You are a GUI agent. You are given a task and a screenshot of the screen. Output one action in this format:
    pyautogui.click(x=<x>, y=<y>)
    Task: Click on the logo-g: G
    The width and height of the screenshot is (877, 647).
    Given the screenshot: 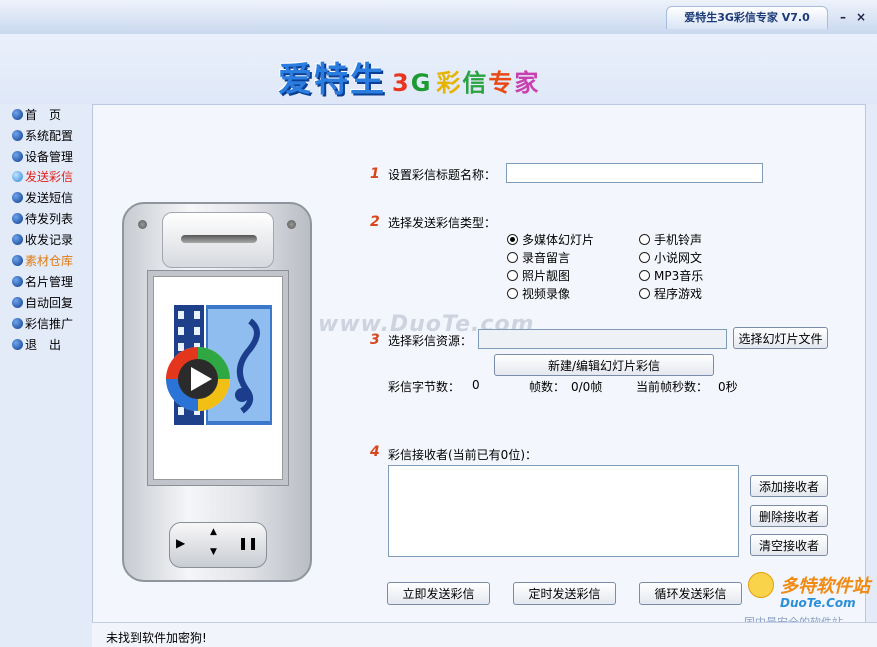 What is the action you would take?
    pyautogui.click(x=421, y=83)
    